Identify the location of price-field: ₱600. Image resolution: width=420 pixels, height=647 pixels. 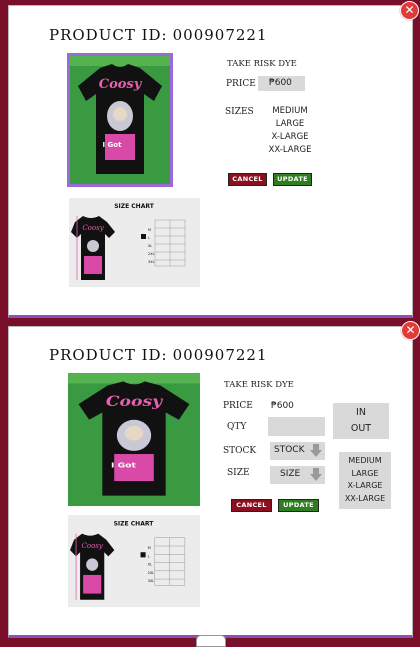
(281, 83).